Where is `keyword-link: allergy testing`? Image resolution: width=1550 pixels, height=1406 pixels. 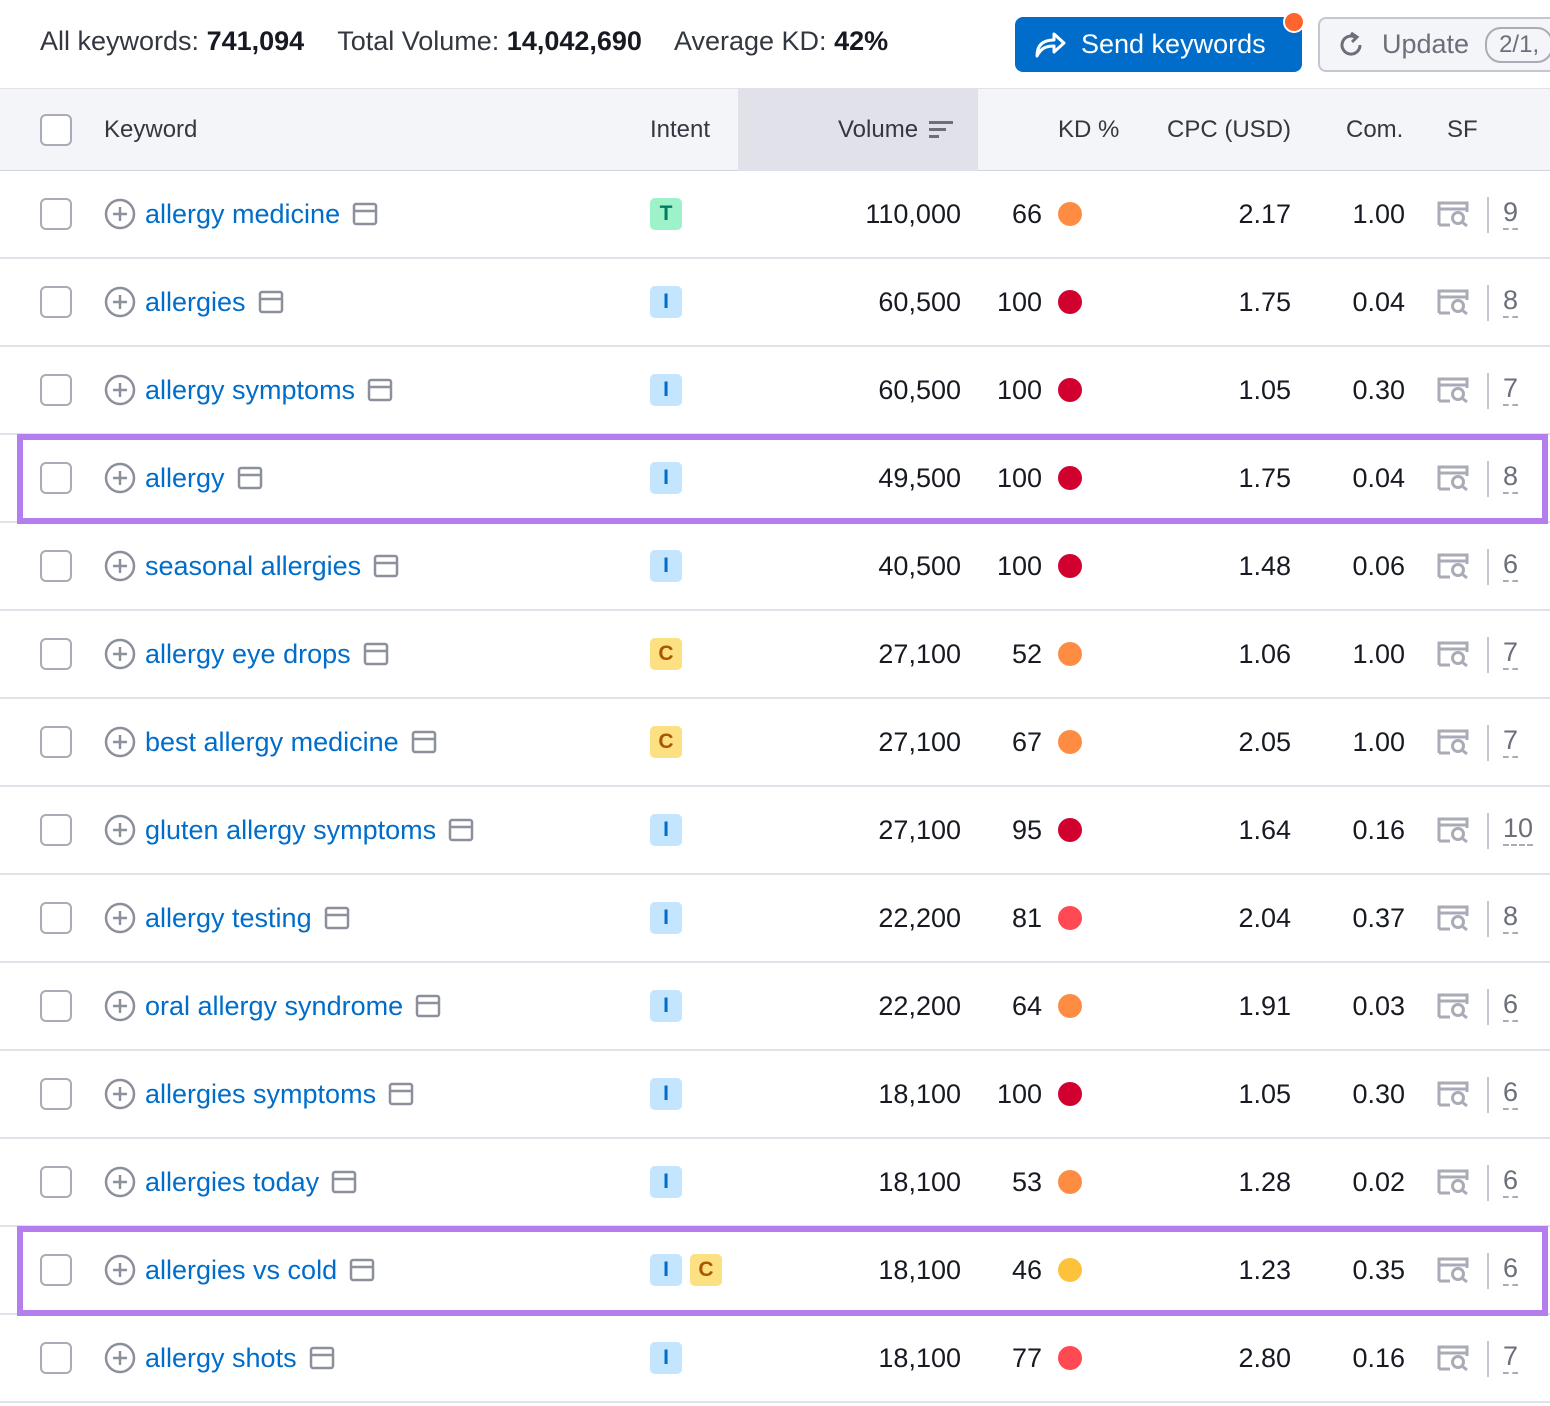 keyword-link: allergy testing is located at coordinates (228, 918).